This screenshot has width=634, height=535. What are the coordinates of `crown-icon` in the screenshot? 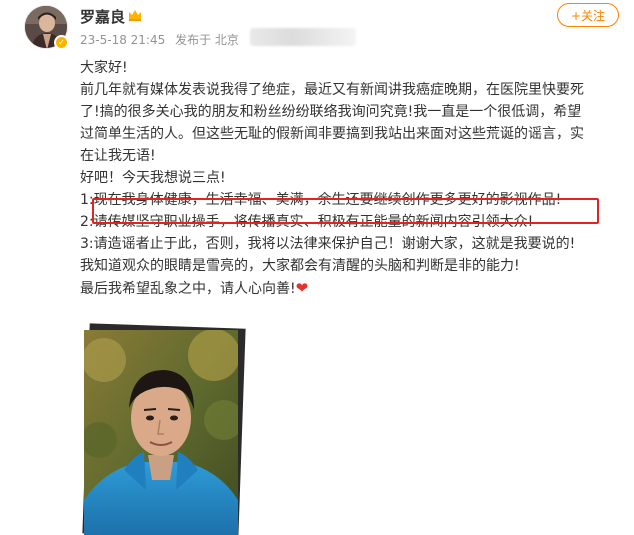 It's located at (135, 15).